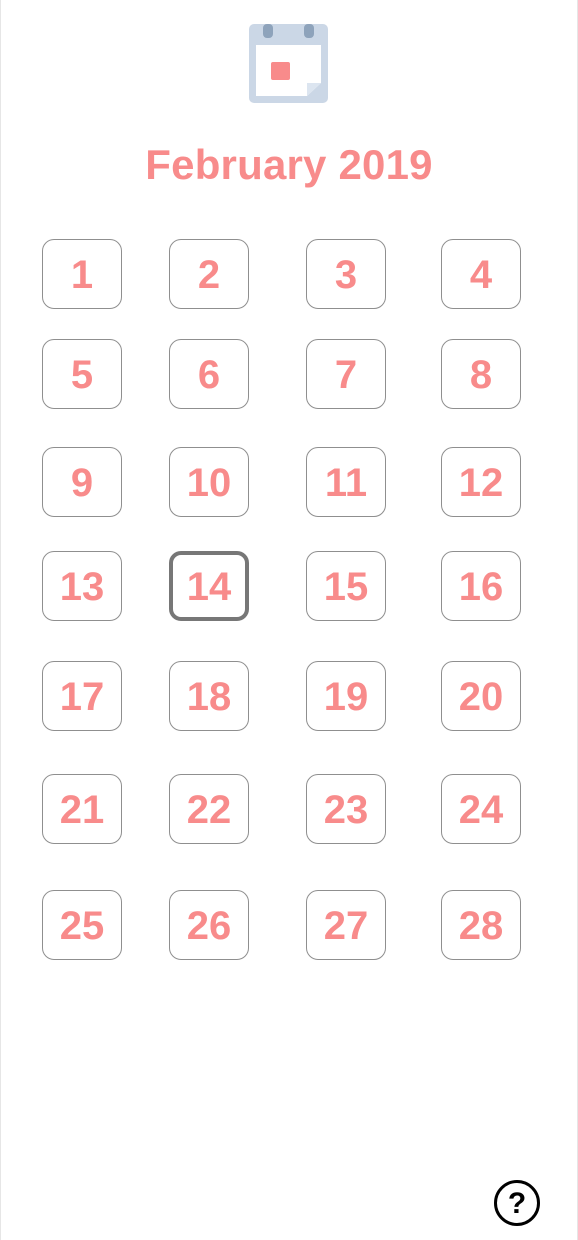  What do you see at coordinates (481, 374) in the screenshot?
I see `day-button-8: 8` at bounding box center [481, 374].